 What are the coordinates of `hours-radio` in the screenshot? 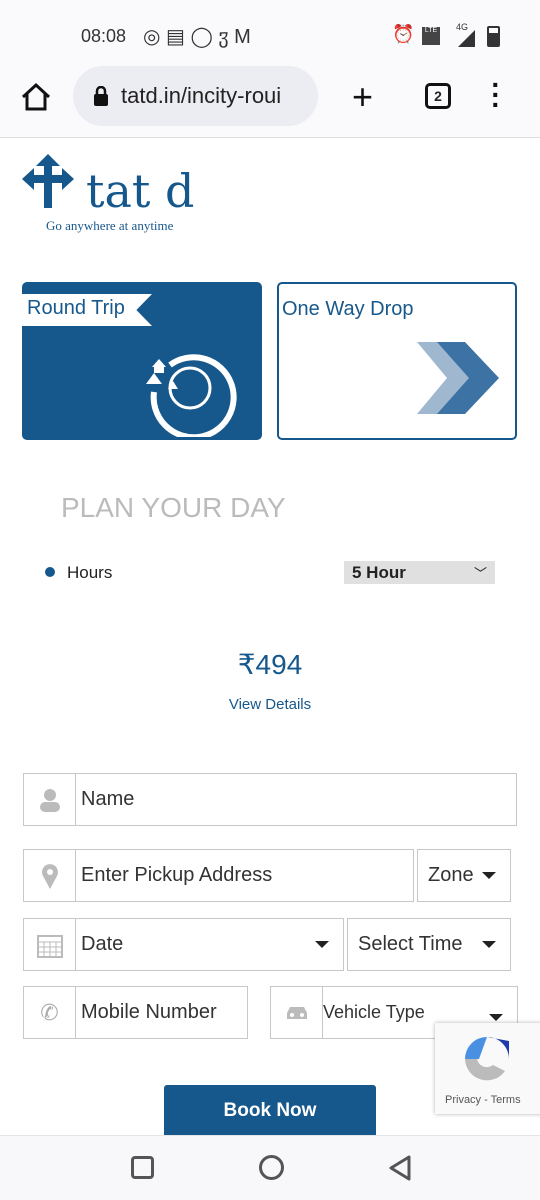 It's located at (50, 572).